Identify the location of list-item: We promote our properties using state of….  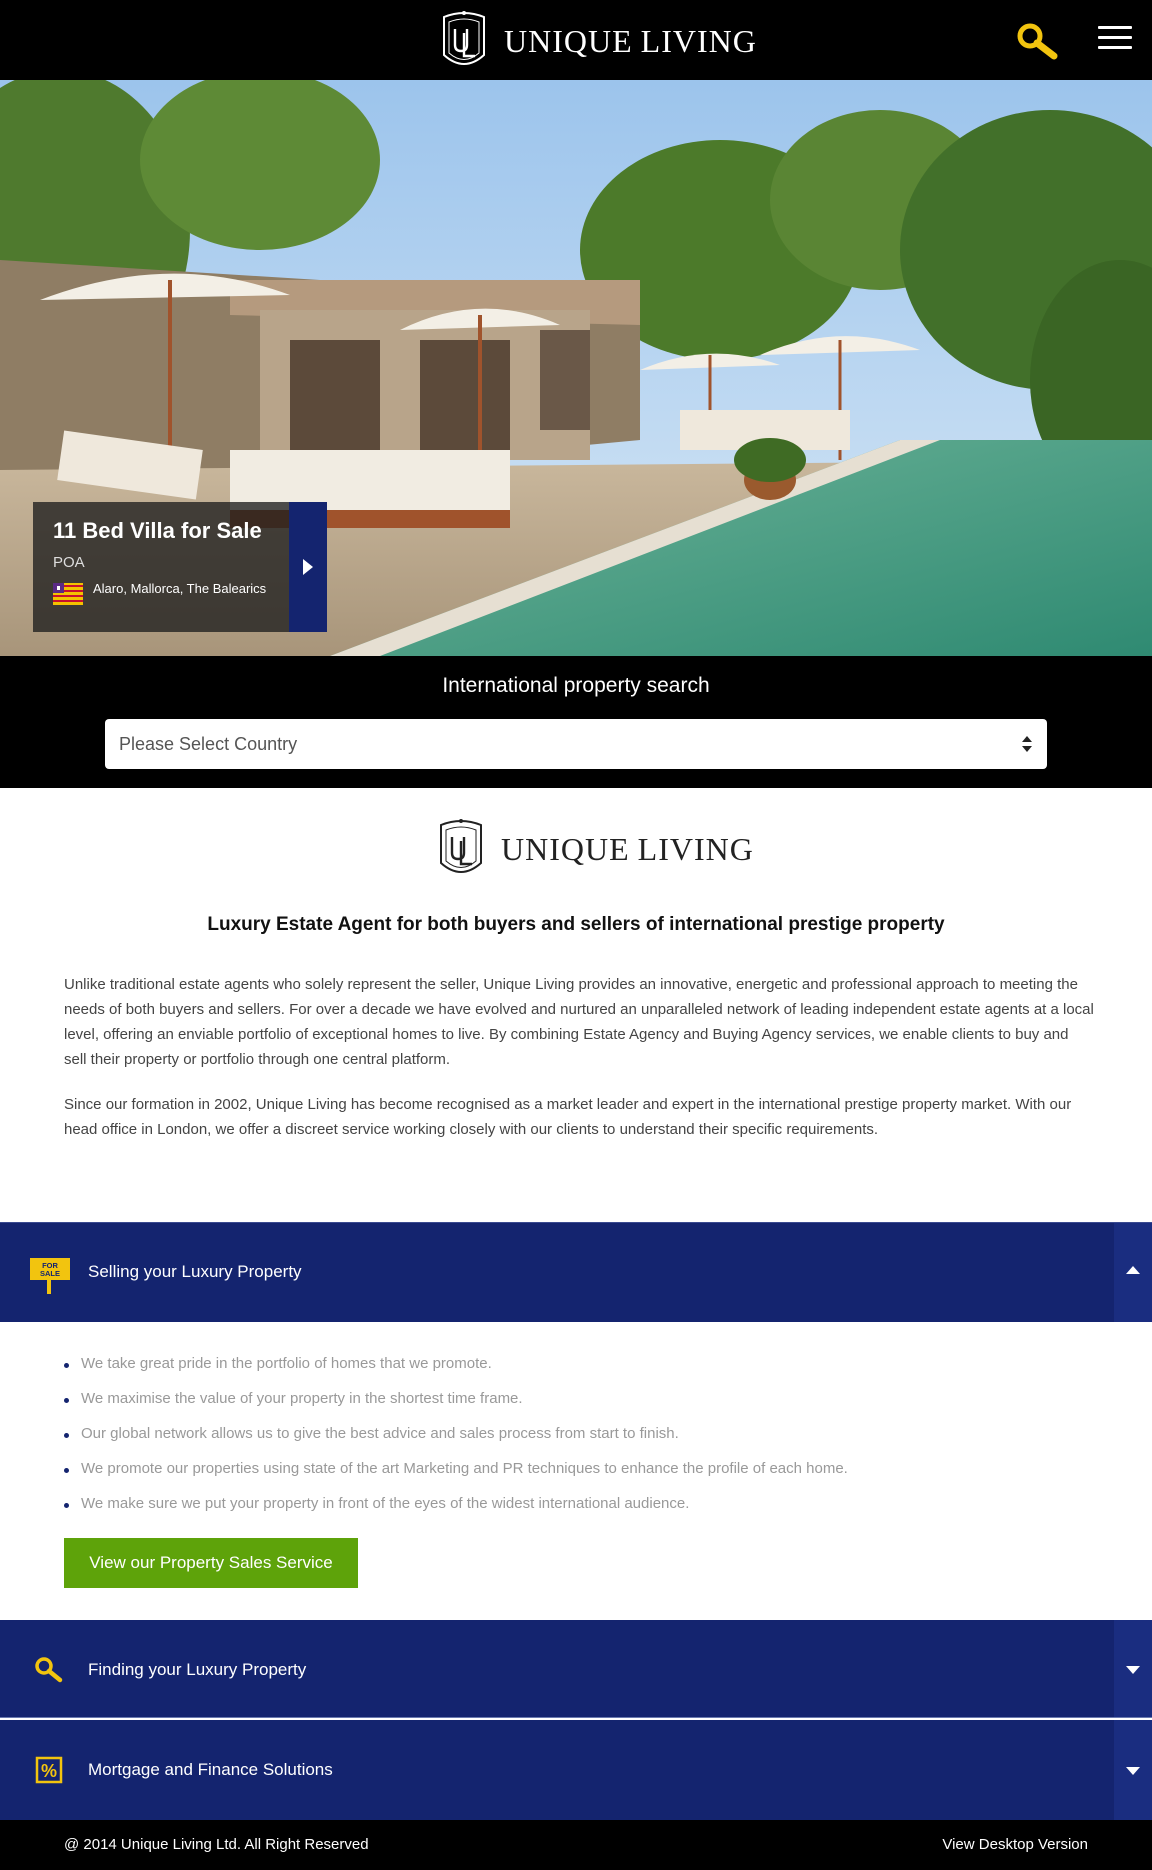
(456, 1474).